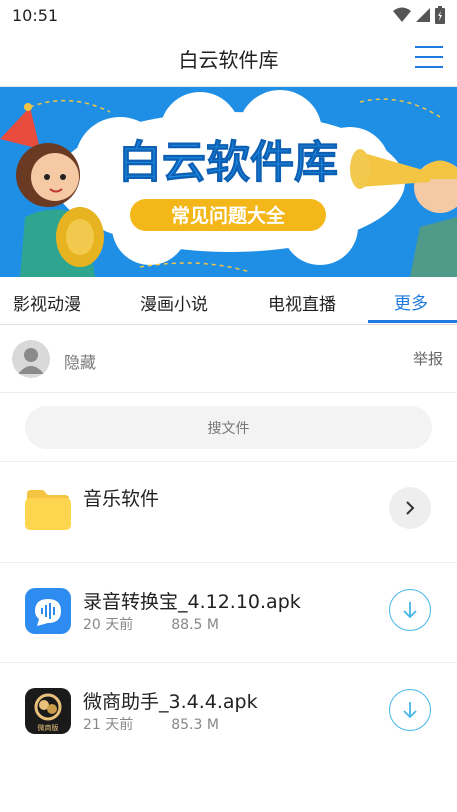 The width and height of the screenshot is (457, 812). What do you see at coordinates (170, 702) in the screenshot?
I see `file-name: 微商助手_3.4.4.apk` at bounding box center [170, 702].